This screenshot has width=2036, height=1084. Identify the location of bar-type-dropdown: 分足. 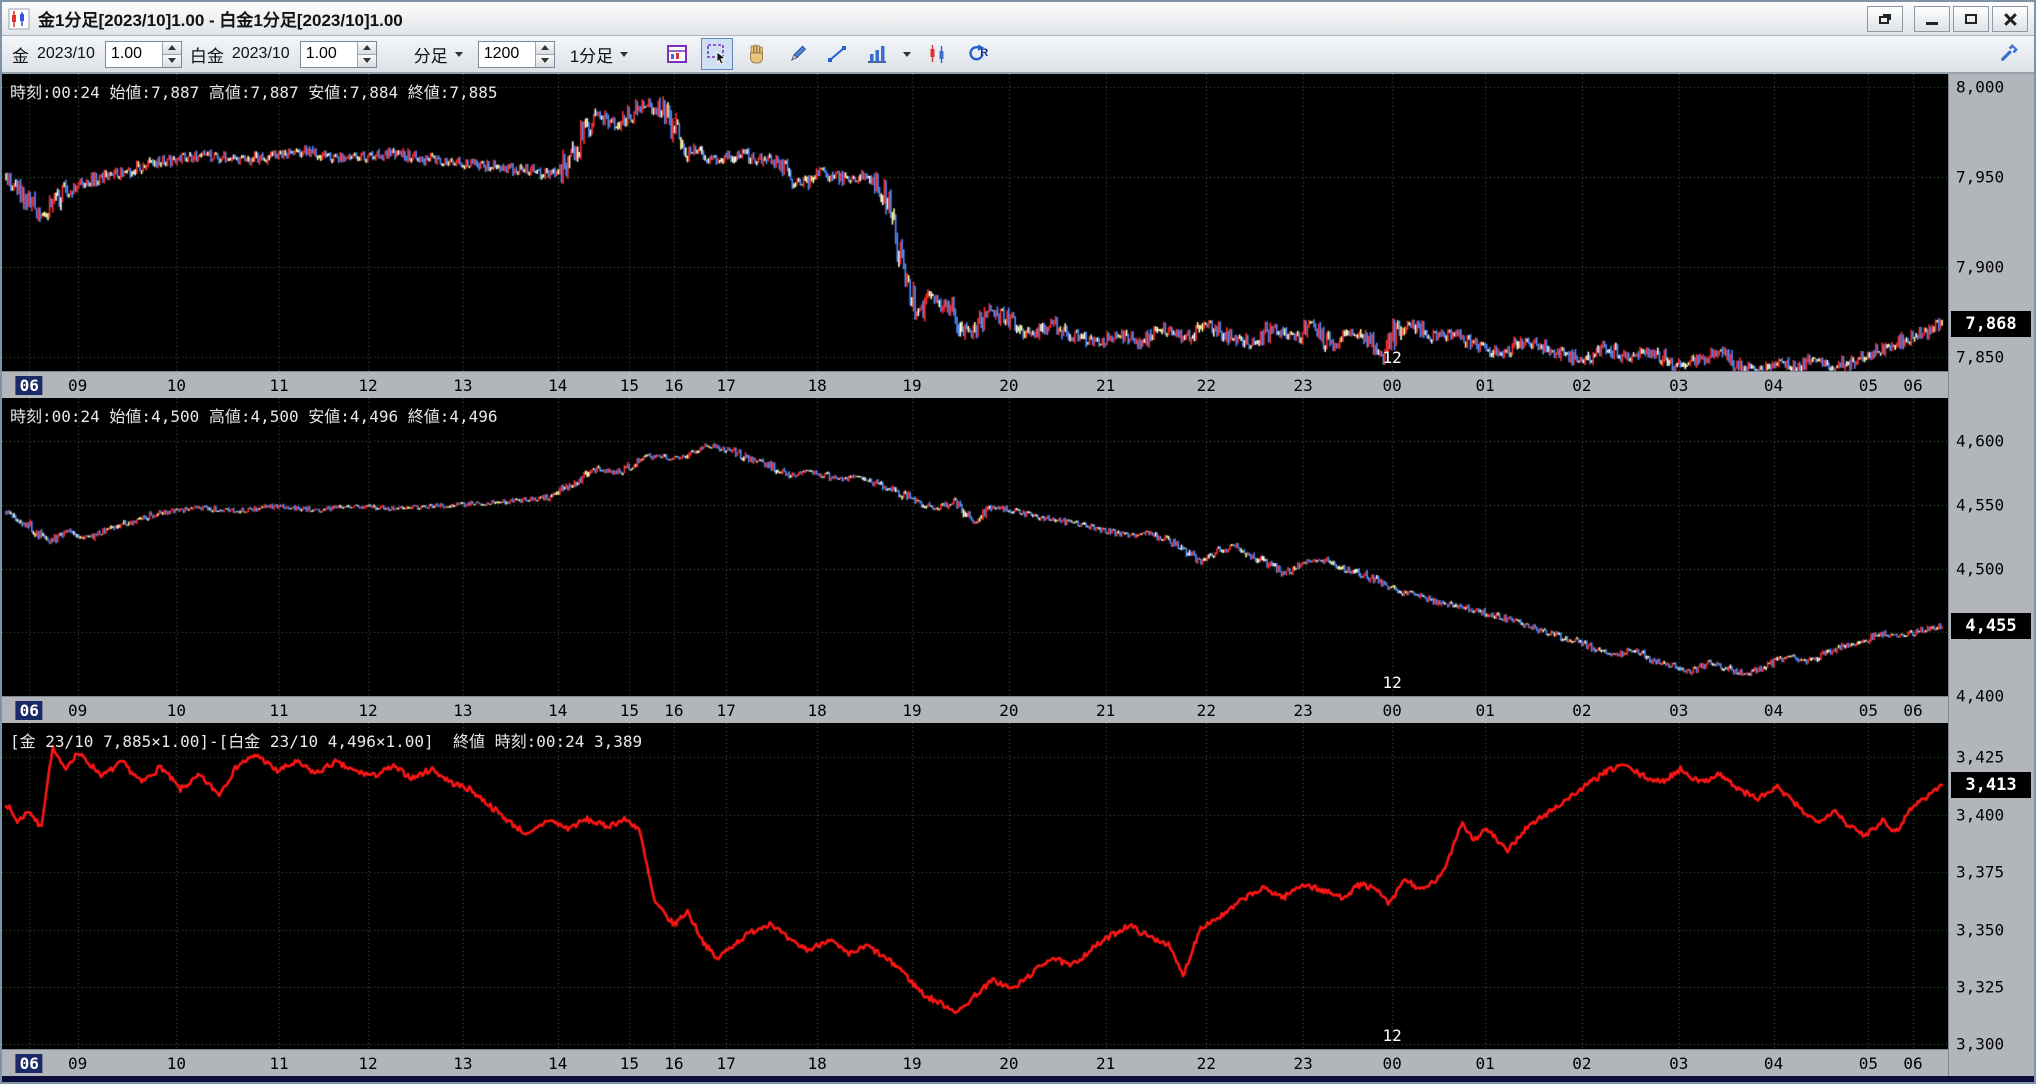
(438, 54).